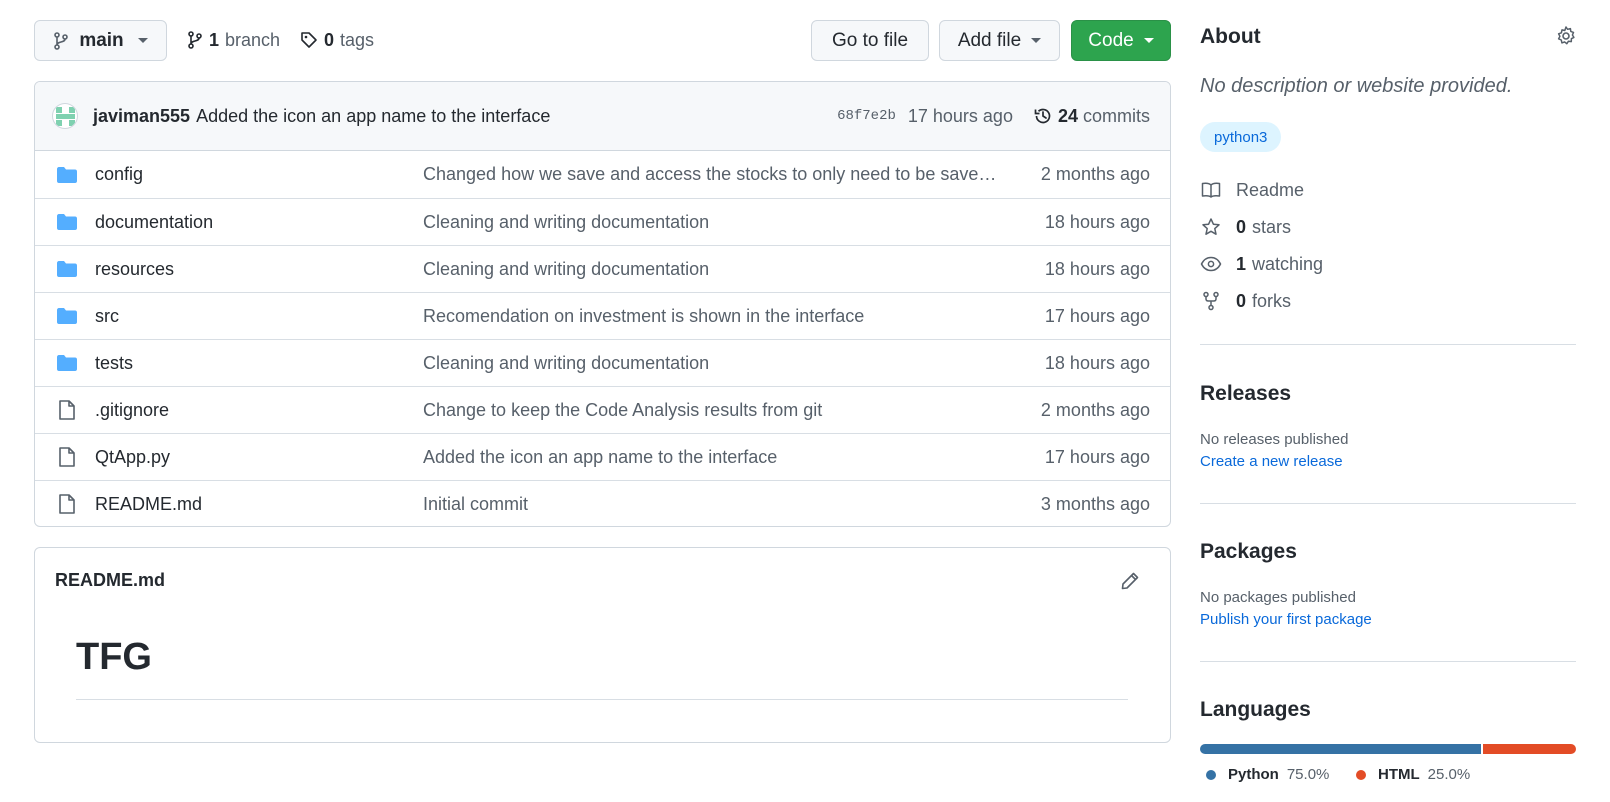 This screenshot has width=1610, height=802. Describe the element at coordinates (1356, 86) in the screenshot. I see `about-description: No description or website provided.` at that location.